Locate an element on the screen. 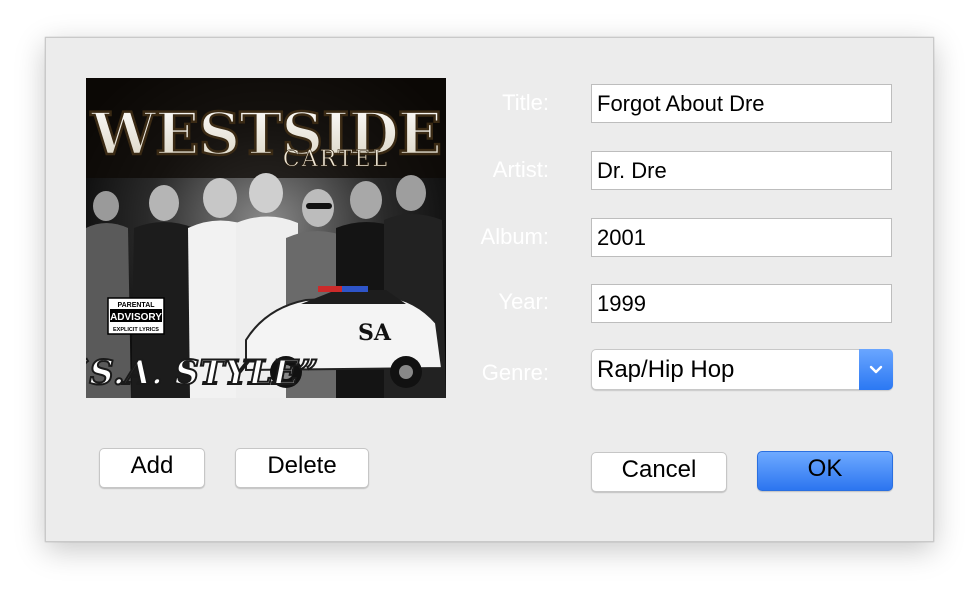  genre-label: Genre: is located at coordinates (515, 372).